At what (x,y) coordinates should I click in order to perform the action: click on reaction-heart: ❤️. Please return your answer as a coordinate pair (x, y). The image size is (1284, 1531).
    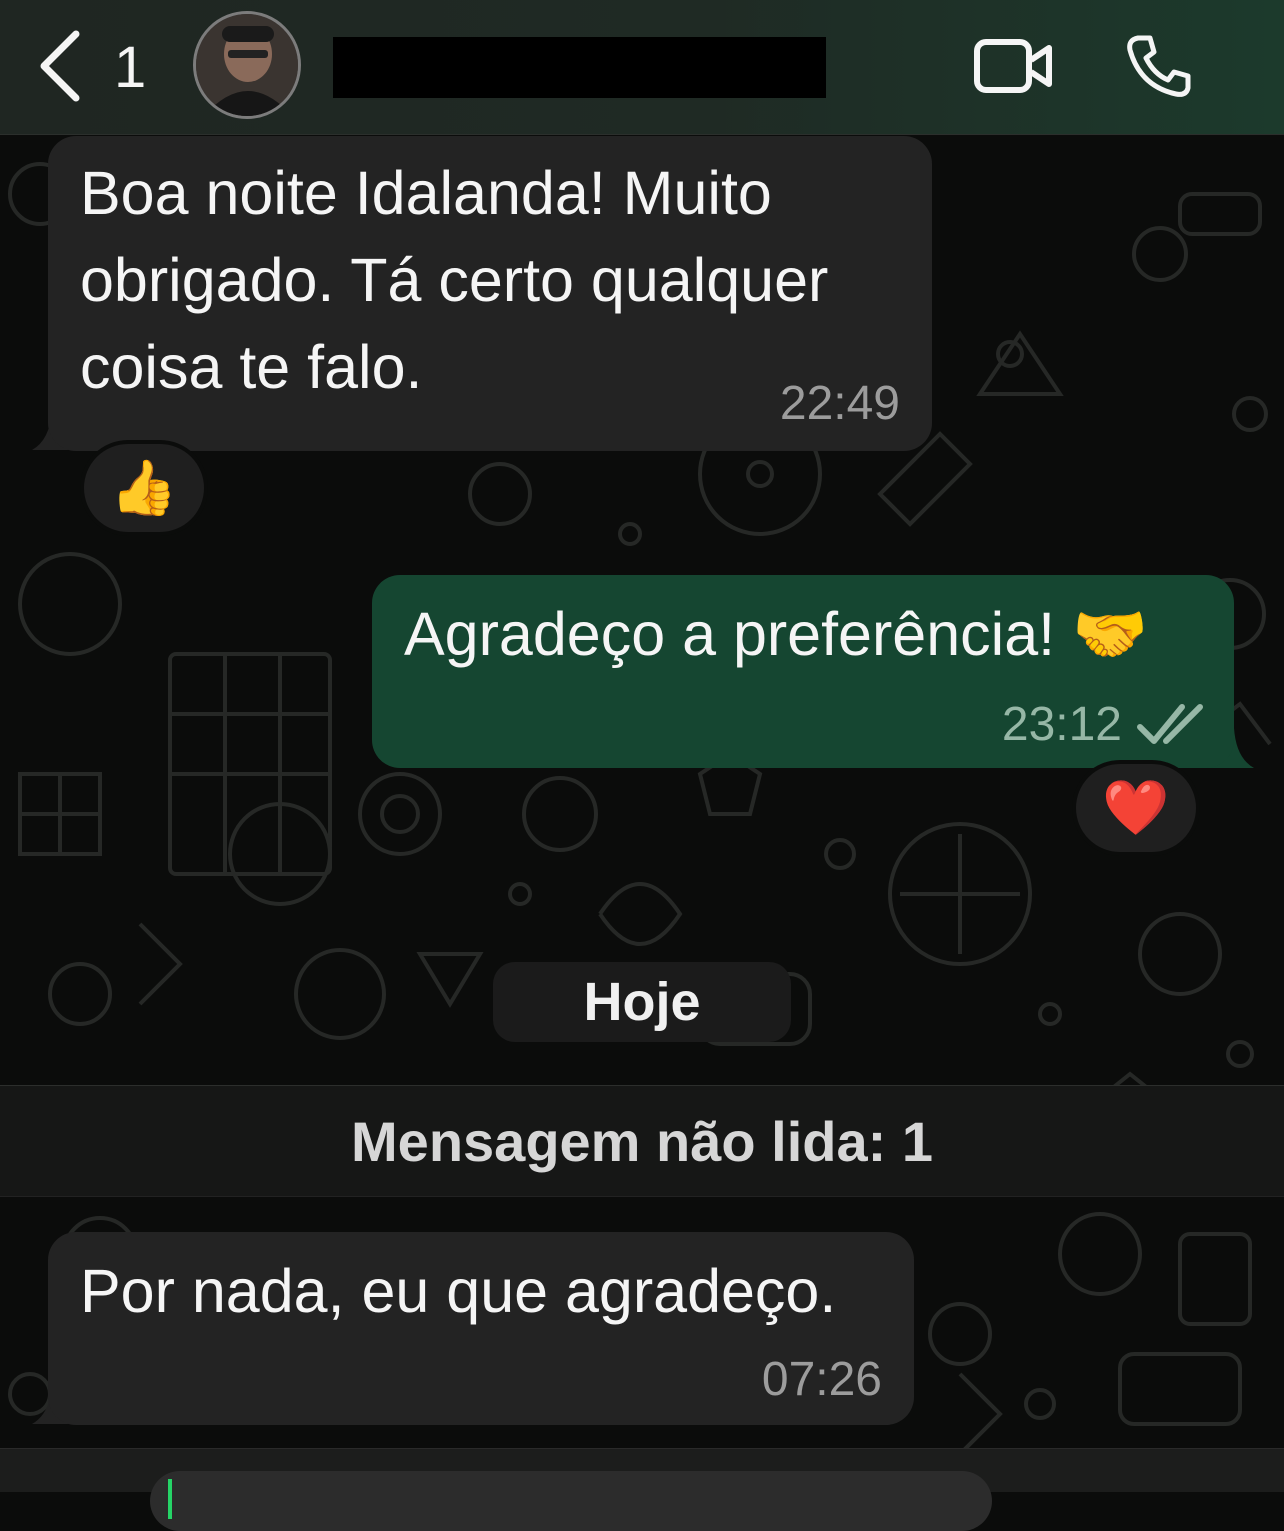
    Looking at the image, I should click on (1136, 808).